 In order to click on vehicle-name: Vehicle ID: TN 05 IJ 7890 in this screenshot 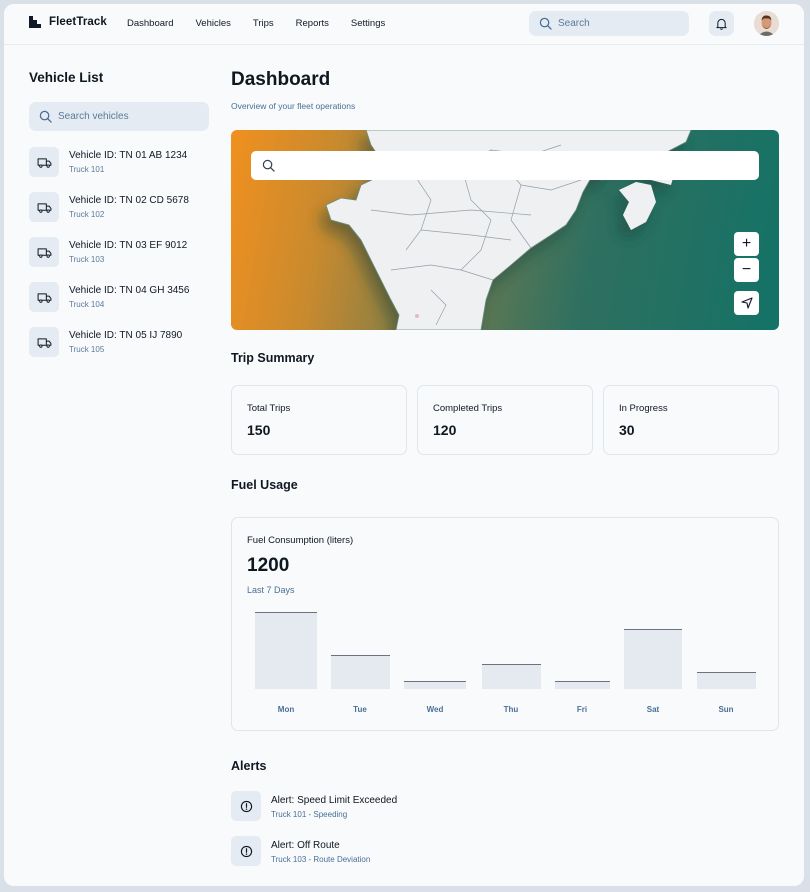, I will do `click(126, 335)`.